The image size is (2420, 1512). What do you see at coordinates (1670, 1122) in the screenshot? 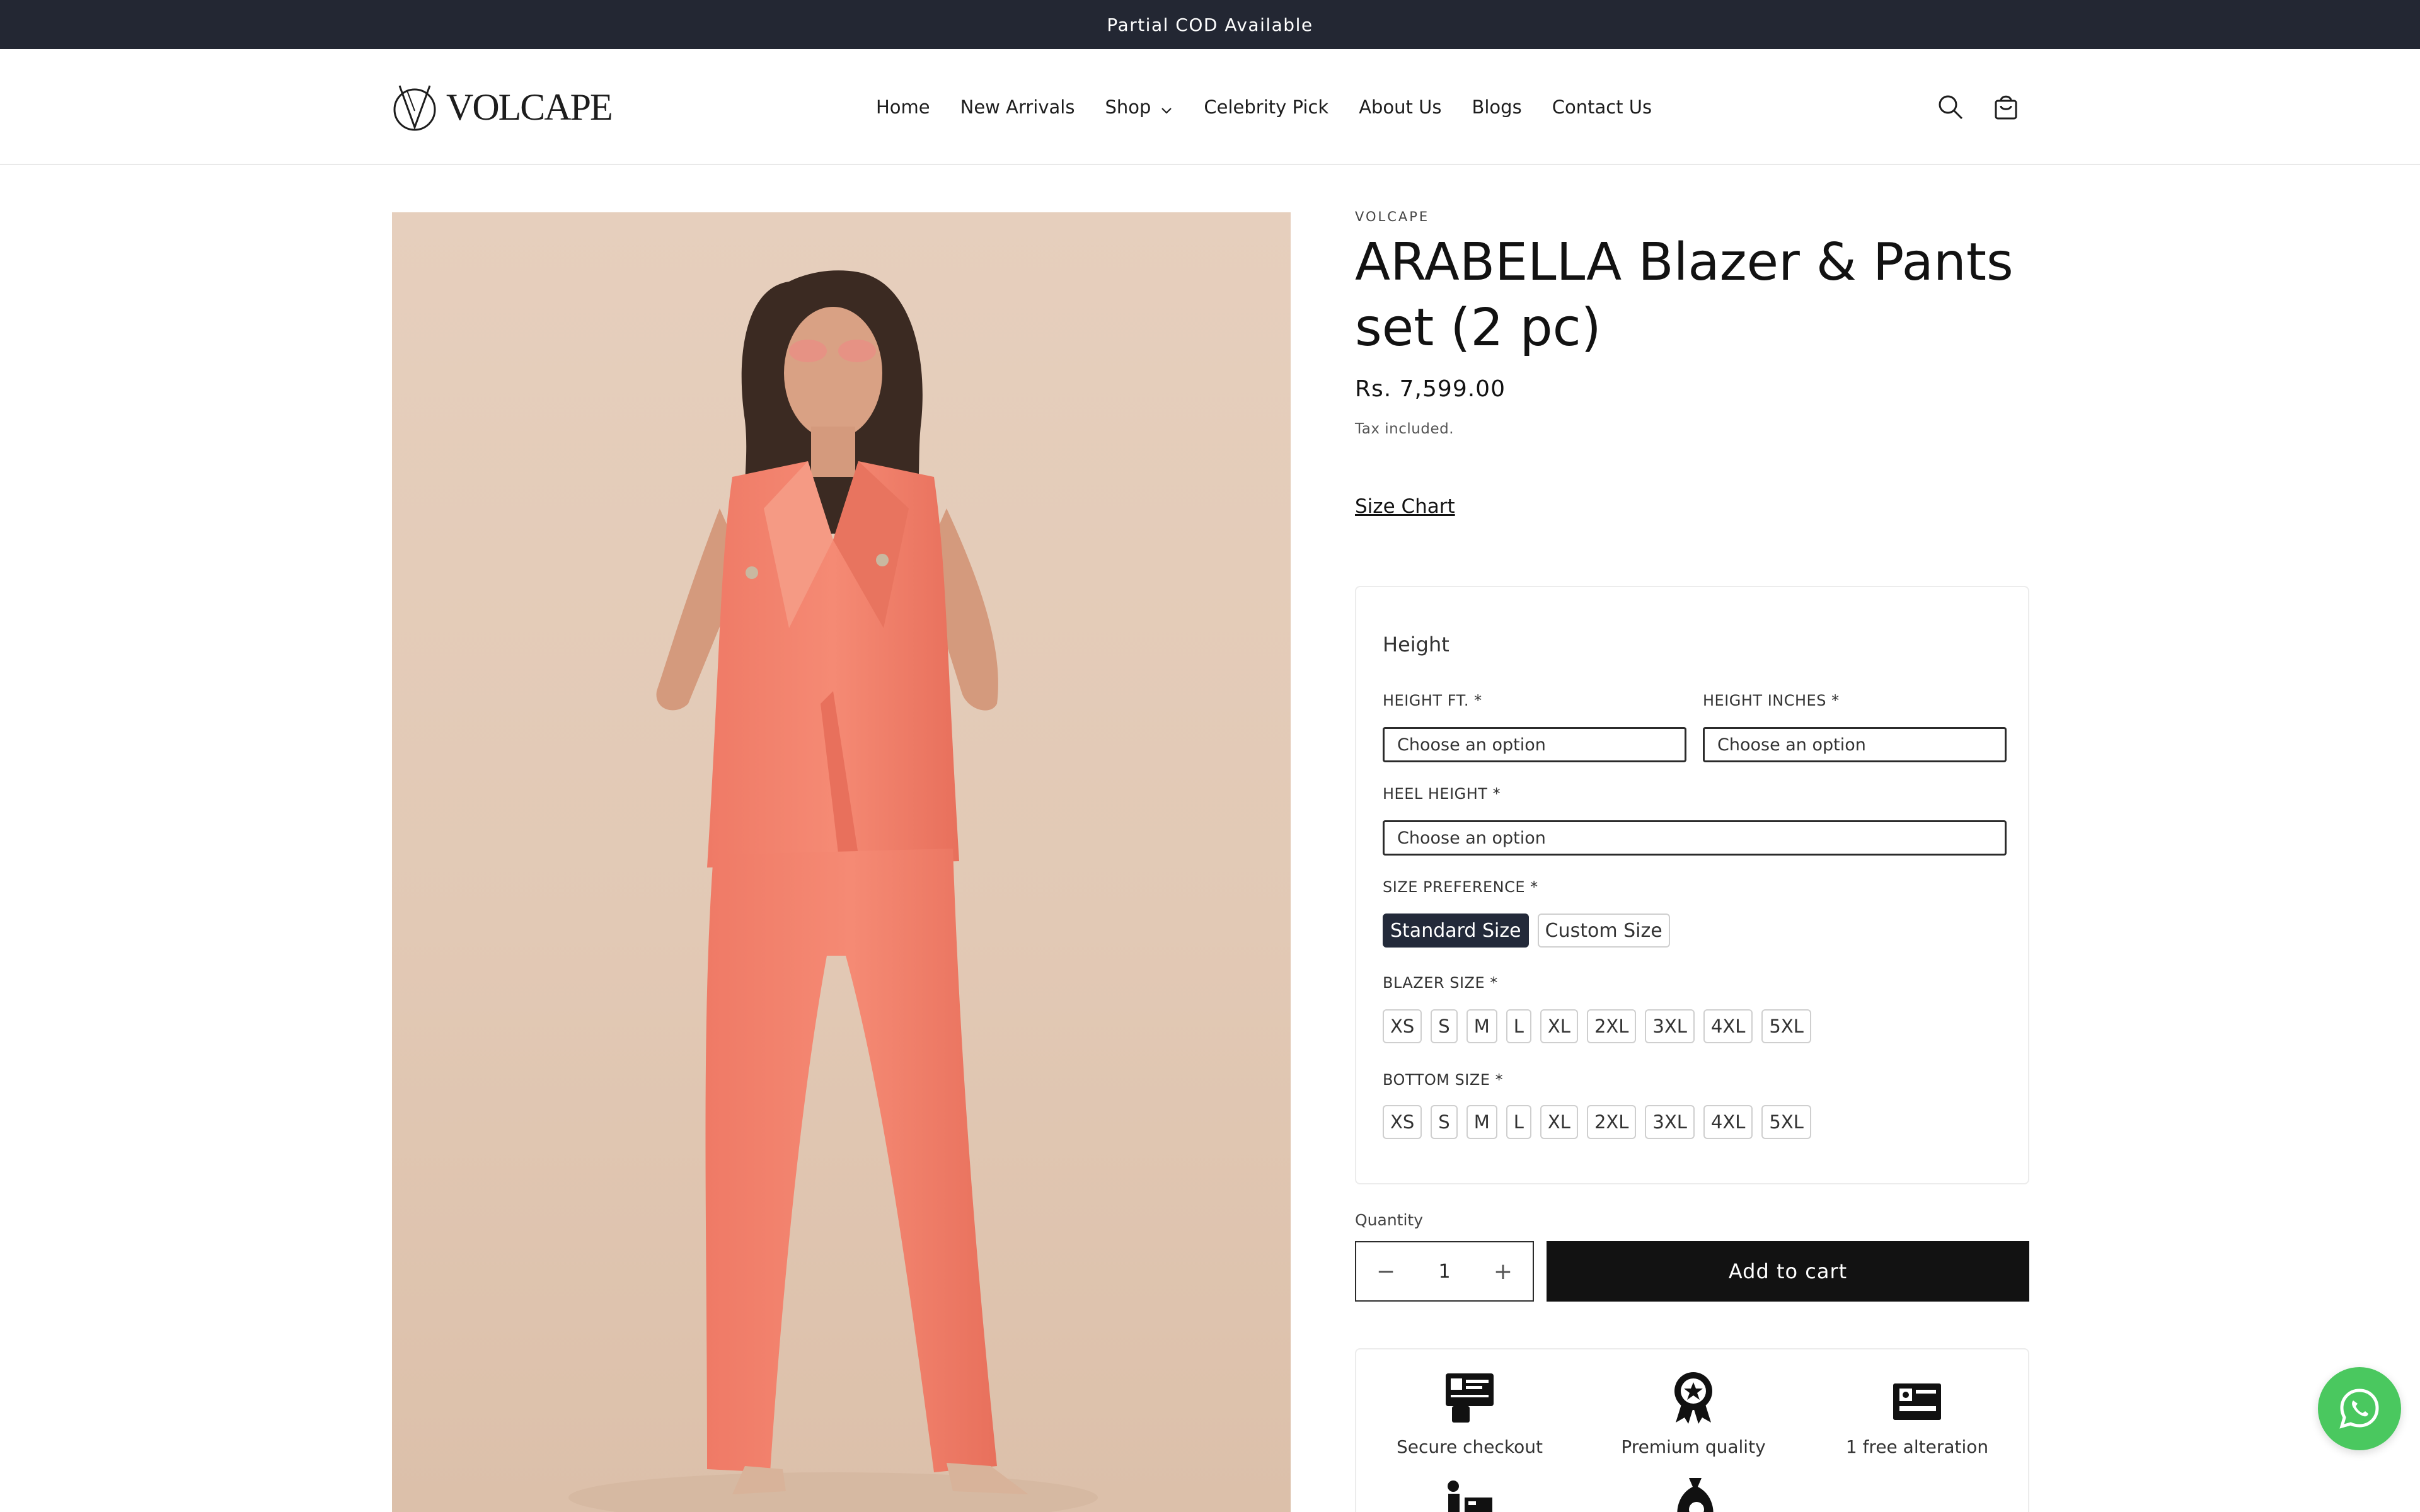
I see `bottom-size-3xl: 3XL` at bounding box center [1670, 1122].